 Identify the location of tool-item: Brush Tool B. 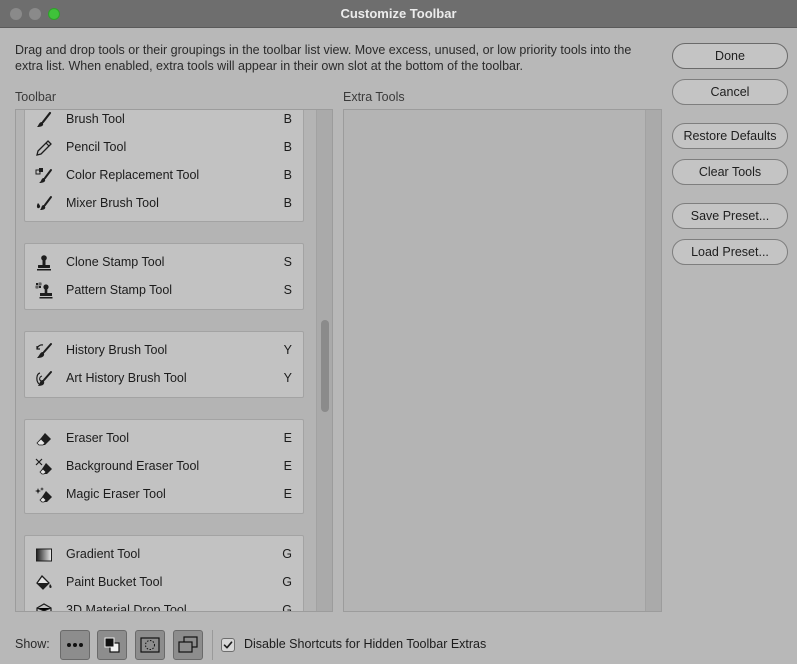
(165, 122).